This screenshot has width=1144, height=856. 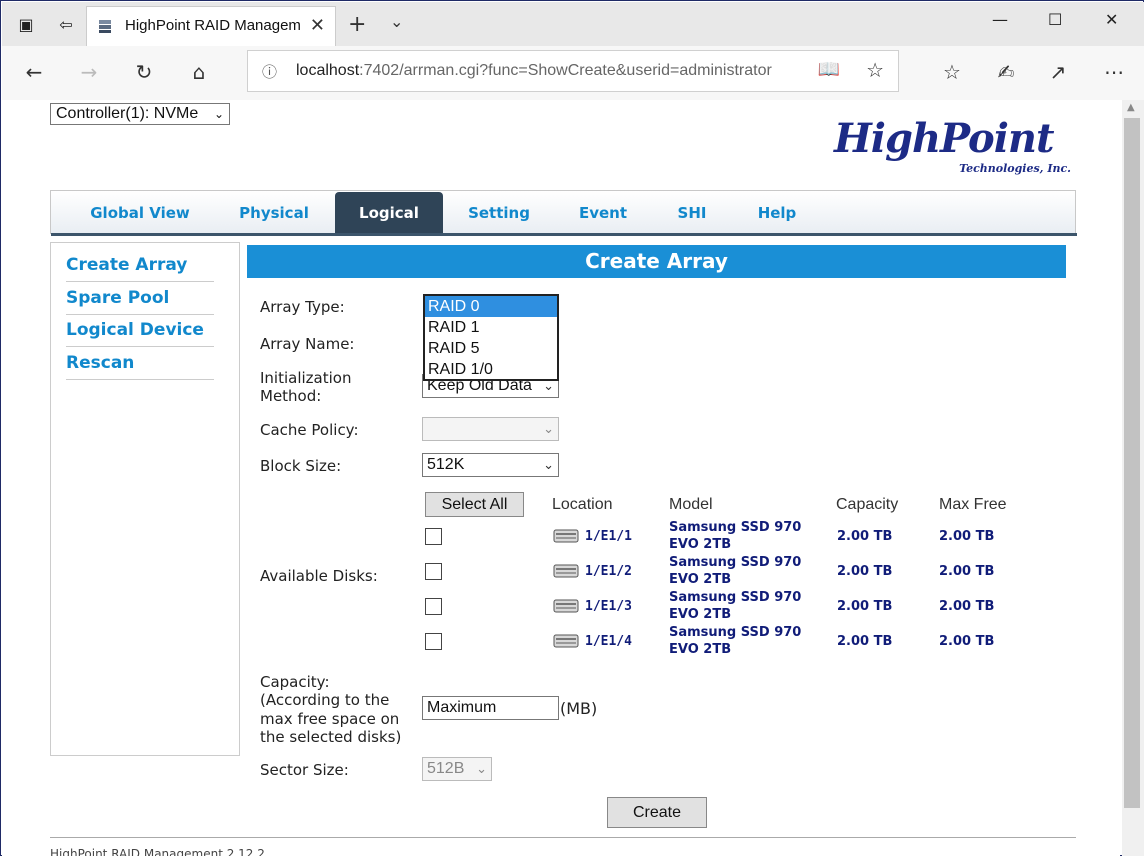 I want to click on tab-logical: Logical, so click(x=389, y=213).